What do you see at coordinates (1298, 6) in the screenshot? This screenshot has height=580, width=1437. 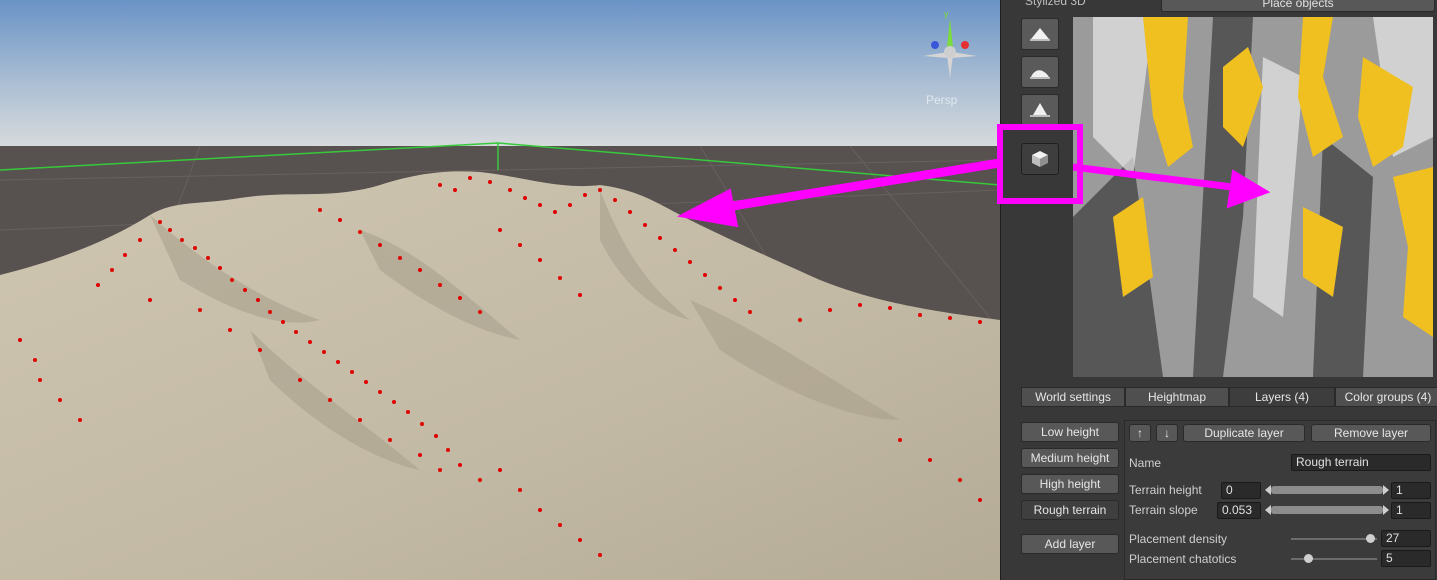 I see `place-objects-button: Place objects` at bounding box center [1298, 6].